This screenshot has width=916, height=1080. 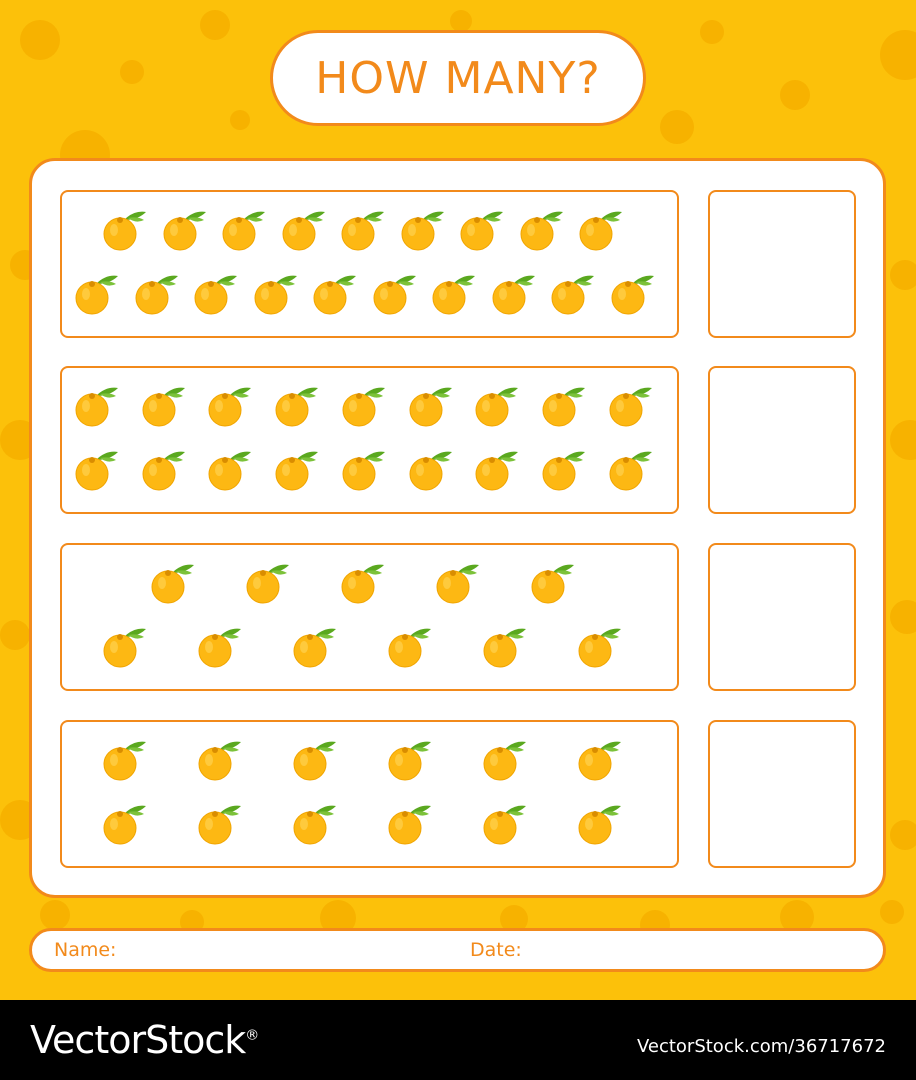 I want to click on date-label: Date:, so click(x=496, y=950).